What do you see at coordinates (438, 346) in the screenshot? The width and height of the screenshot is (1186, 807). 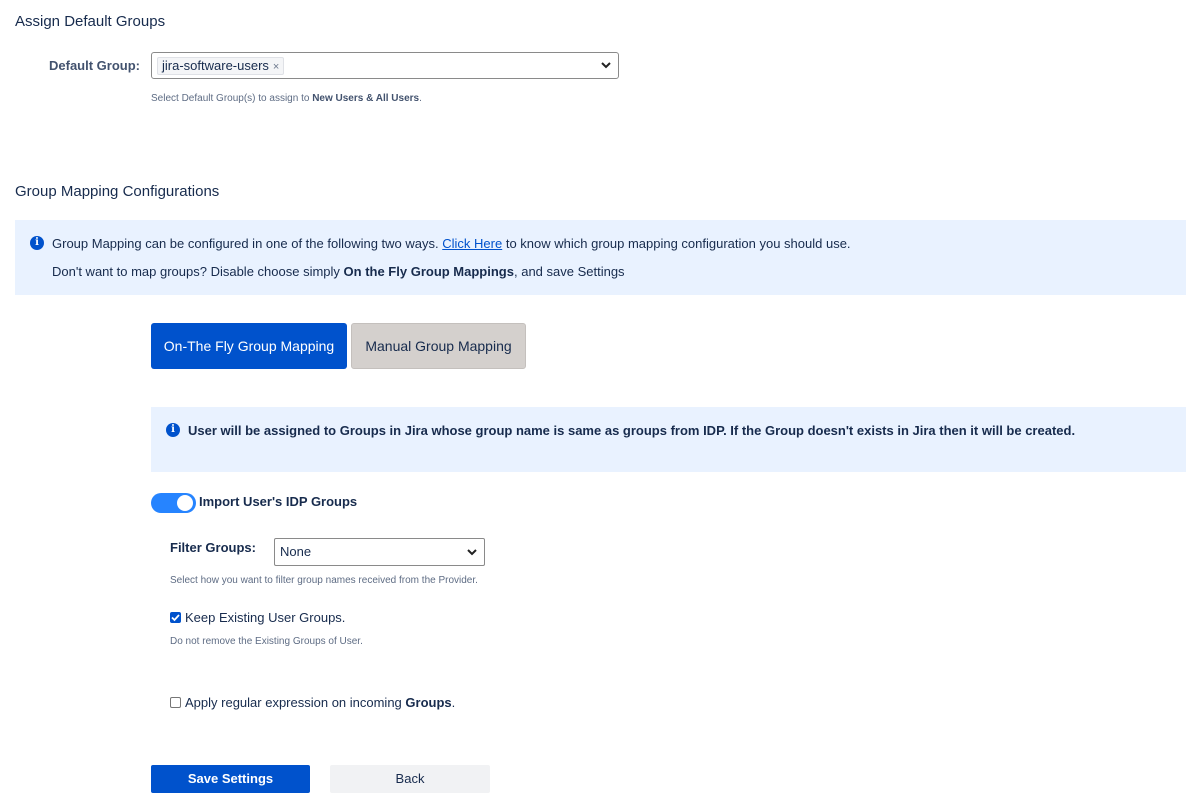 I see `tab-manual-mapping: Manual Group Mapping` at bounding box center [438, 346].